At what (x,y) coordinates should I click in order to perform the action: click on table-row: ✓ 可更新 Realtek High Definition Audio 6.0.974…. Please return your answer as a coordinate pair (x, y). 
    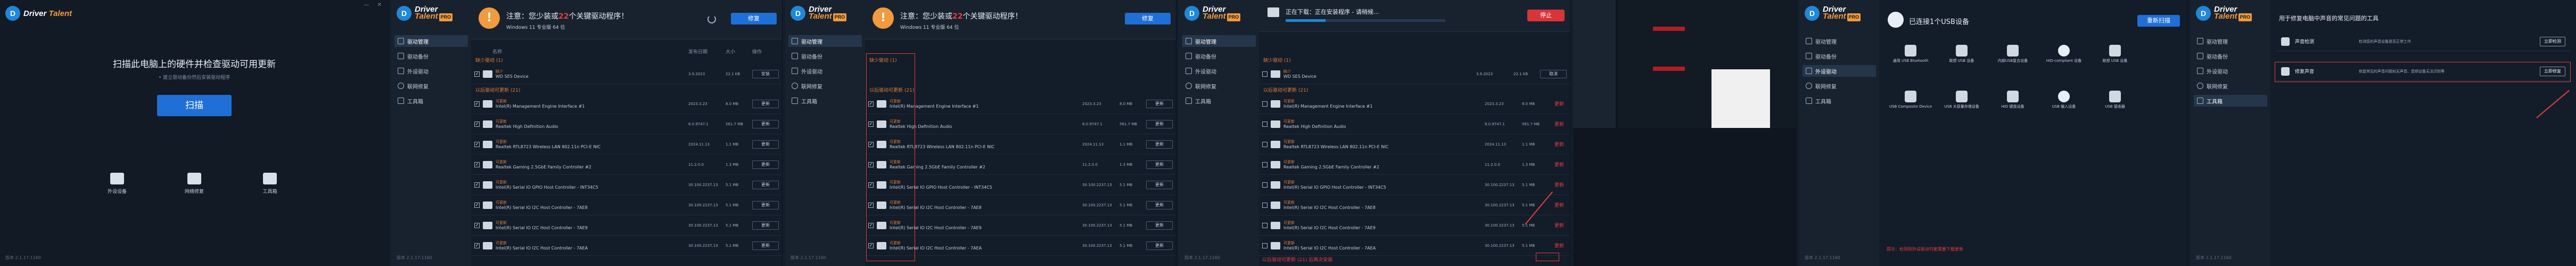
    Looking at the image, I should click on (626, 124).